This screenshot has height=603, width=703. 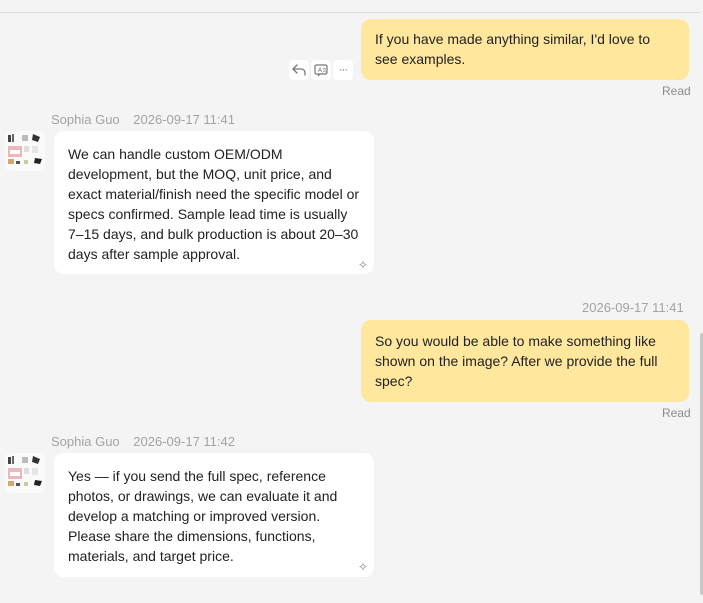 I want to click on more-label: ···, so click(x=343, y=70).